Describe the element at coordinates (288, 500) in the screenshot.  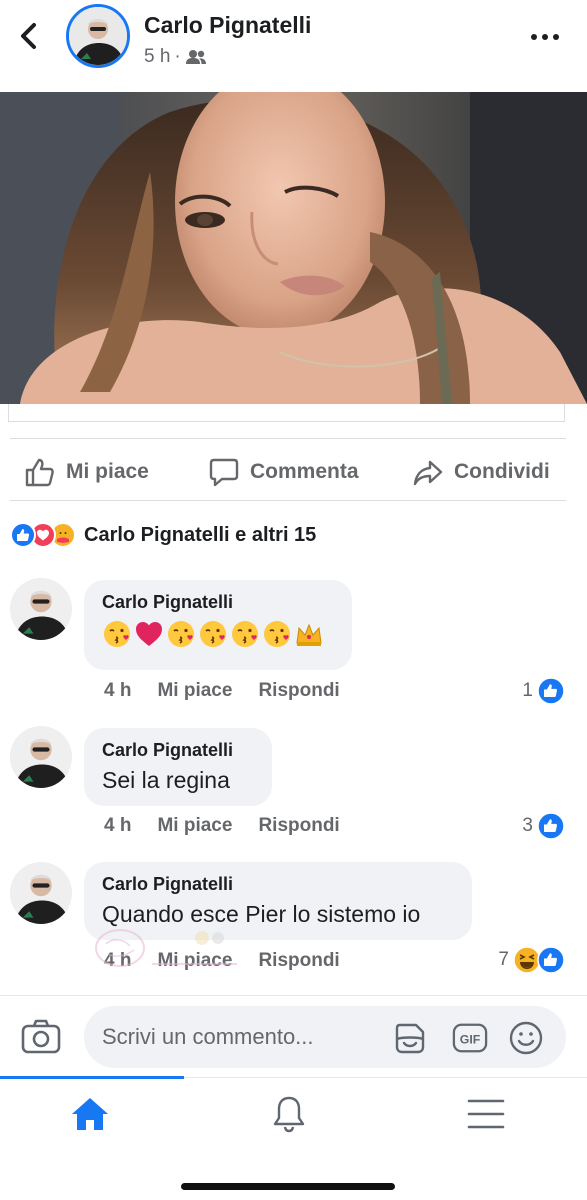
I see `actions-bottom-divider` at that location.